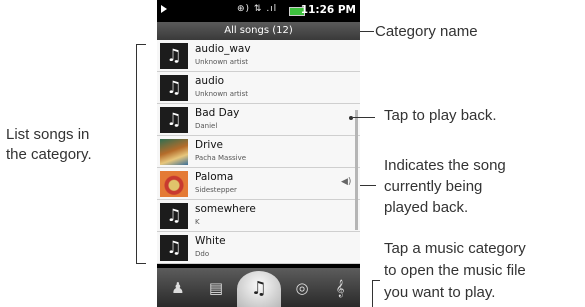 The image size is (585, 307). I want to click on tap-to-play-leader, so click(364, 117).